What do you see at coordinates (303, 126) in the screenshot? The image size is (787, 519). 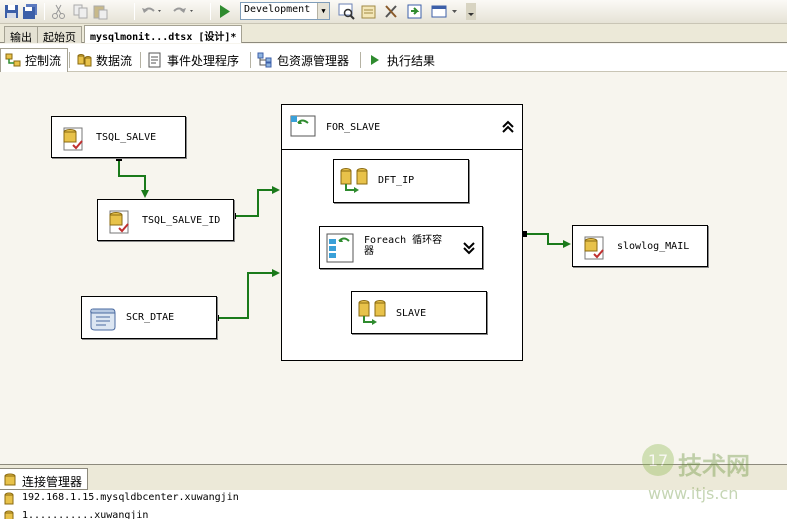 I see `for-loop-container-icon` at bounding box center [303, 126].